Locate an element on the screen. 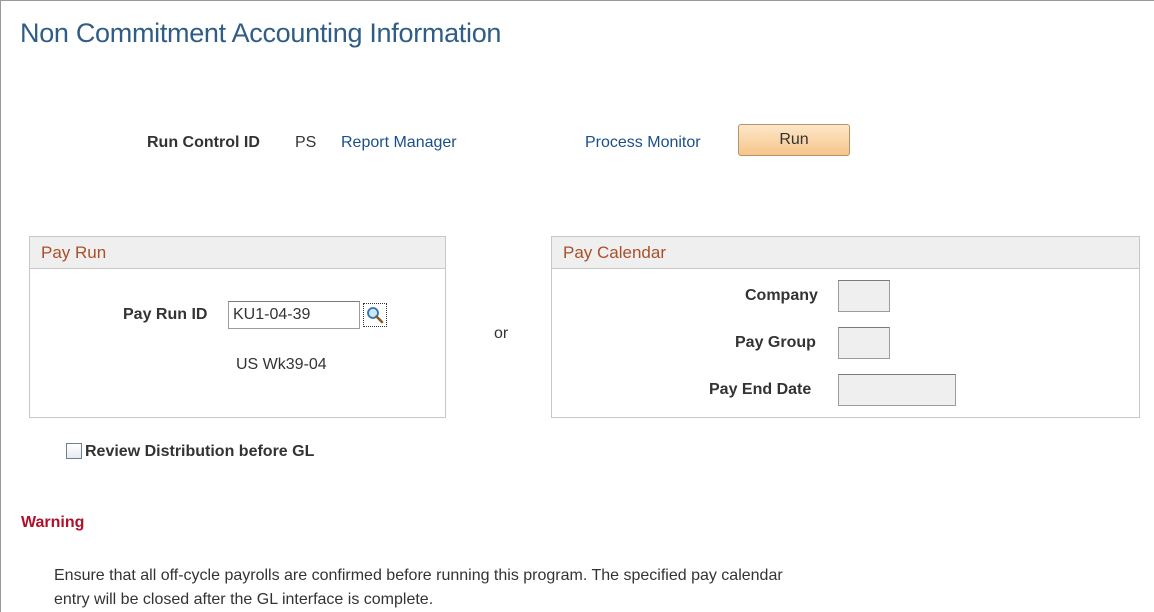  pay-run-id-input is located at coordinates (294, 315).